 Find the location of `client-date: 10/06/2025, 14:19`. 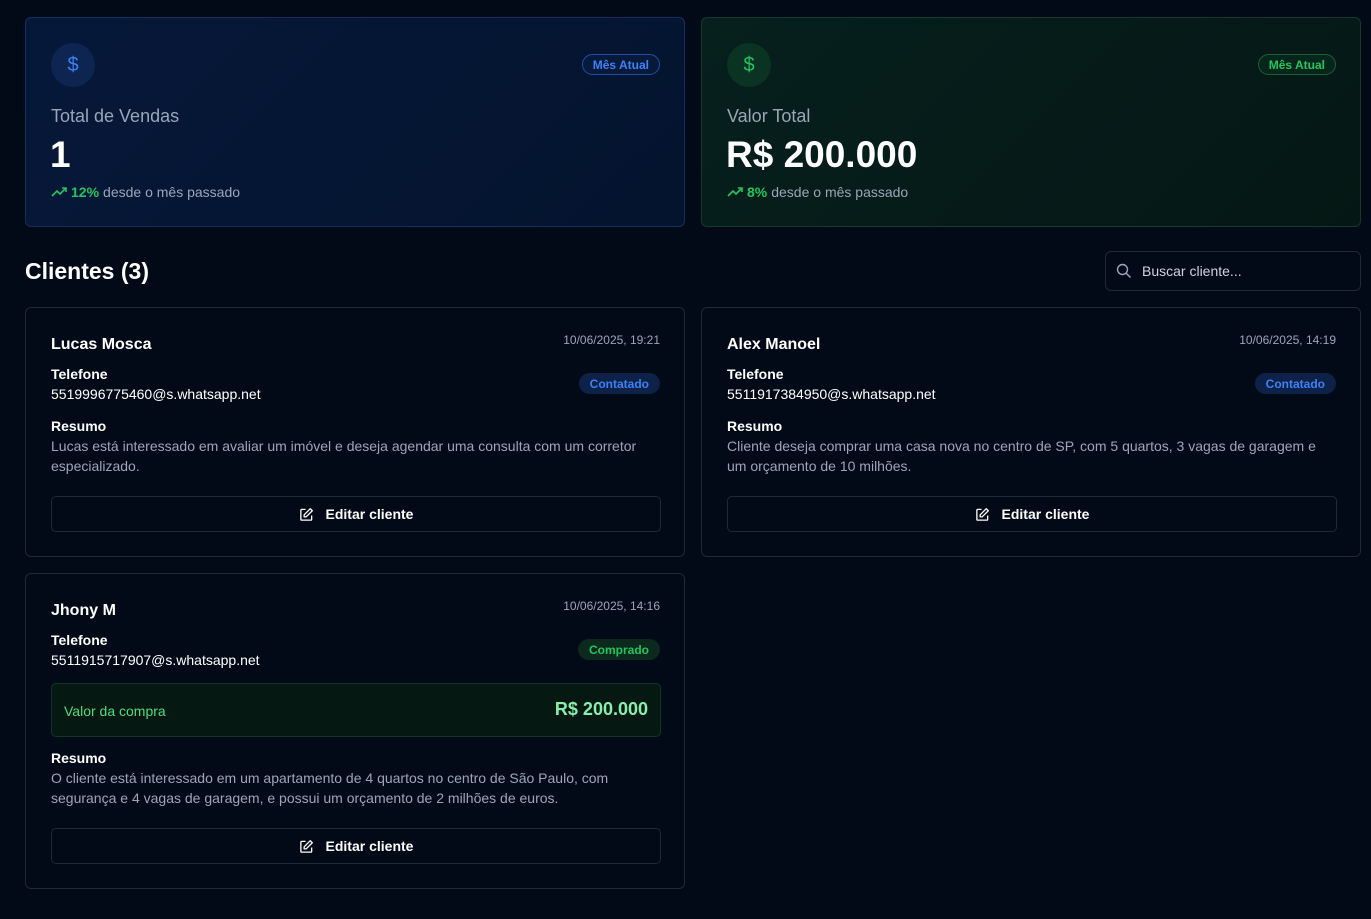

client-date: 10/06/2025, 14:19 is located at coordinates (1287, 340).